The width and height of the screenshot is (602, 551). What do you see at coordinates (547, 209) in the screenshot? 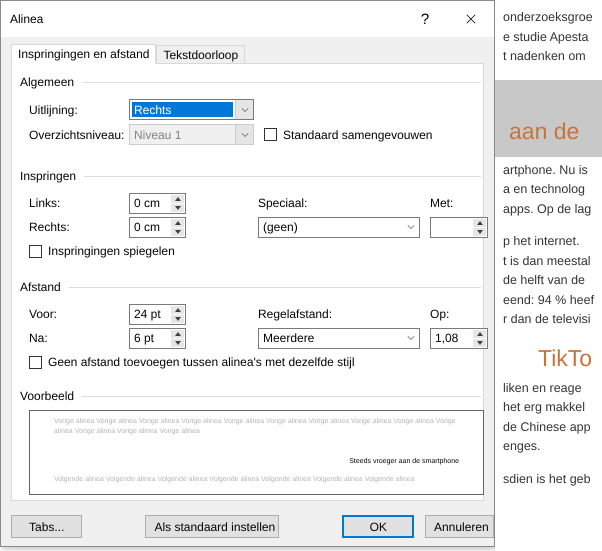
I see `document-text: apps. Op de lag` at bounding box center [547, 209].